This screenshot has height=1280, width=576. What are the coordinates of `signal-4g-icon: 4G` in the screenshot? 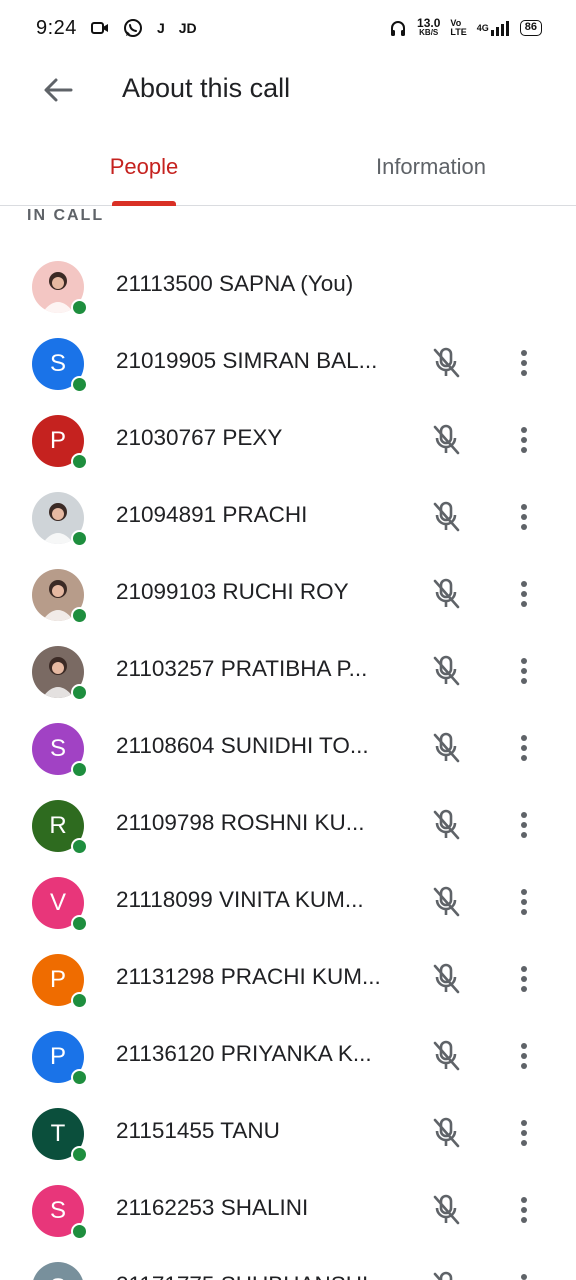 It's located at (493, 28).